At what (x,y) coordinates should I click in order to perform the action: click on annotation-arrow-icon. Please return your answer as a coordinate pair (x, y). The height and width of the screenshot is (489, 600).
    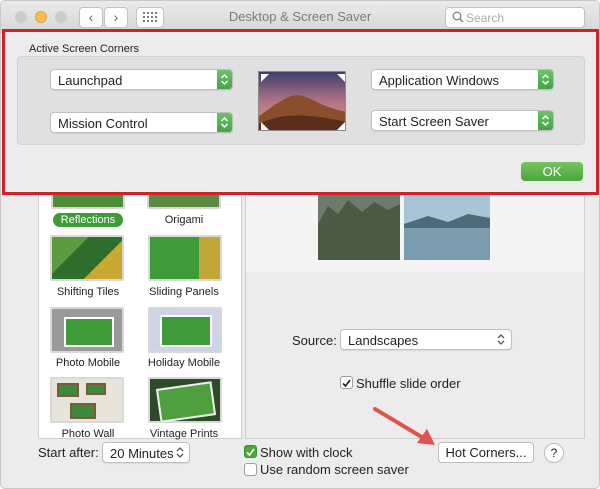
    Looking at the image, I should click on (404, 426).